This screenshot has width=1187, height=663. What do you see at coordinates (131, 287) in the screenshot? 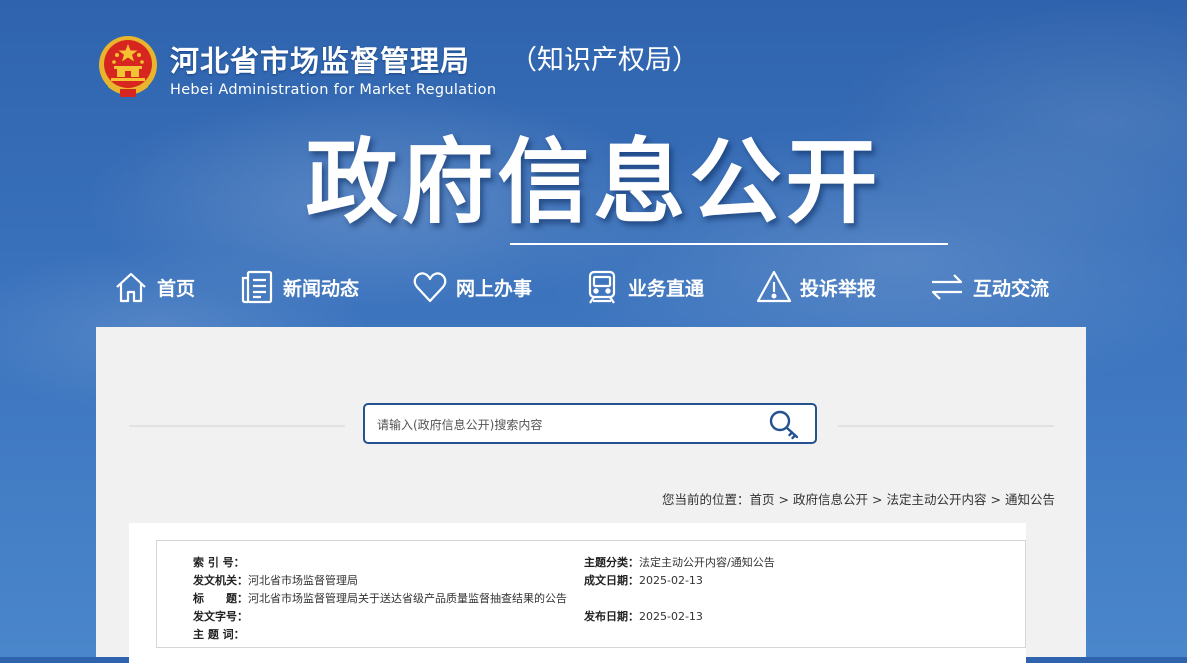
I see `home-icon` at bounding box center [131, 287].